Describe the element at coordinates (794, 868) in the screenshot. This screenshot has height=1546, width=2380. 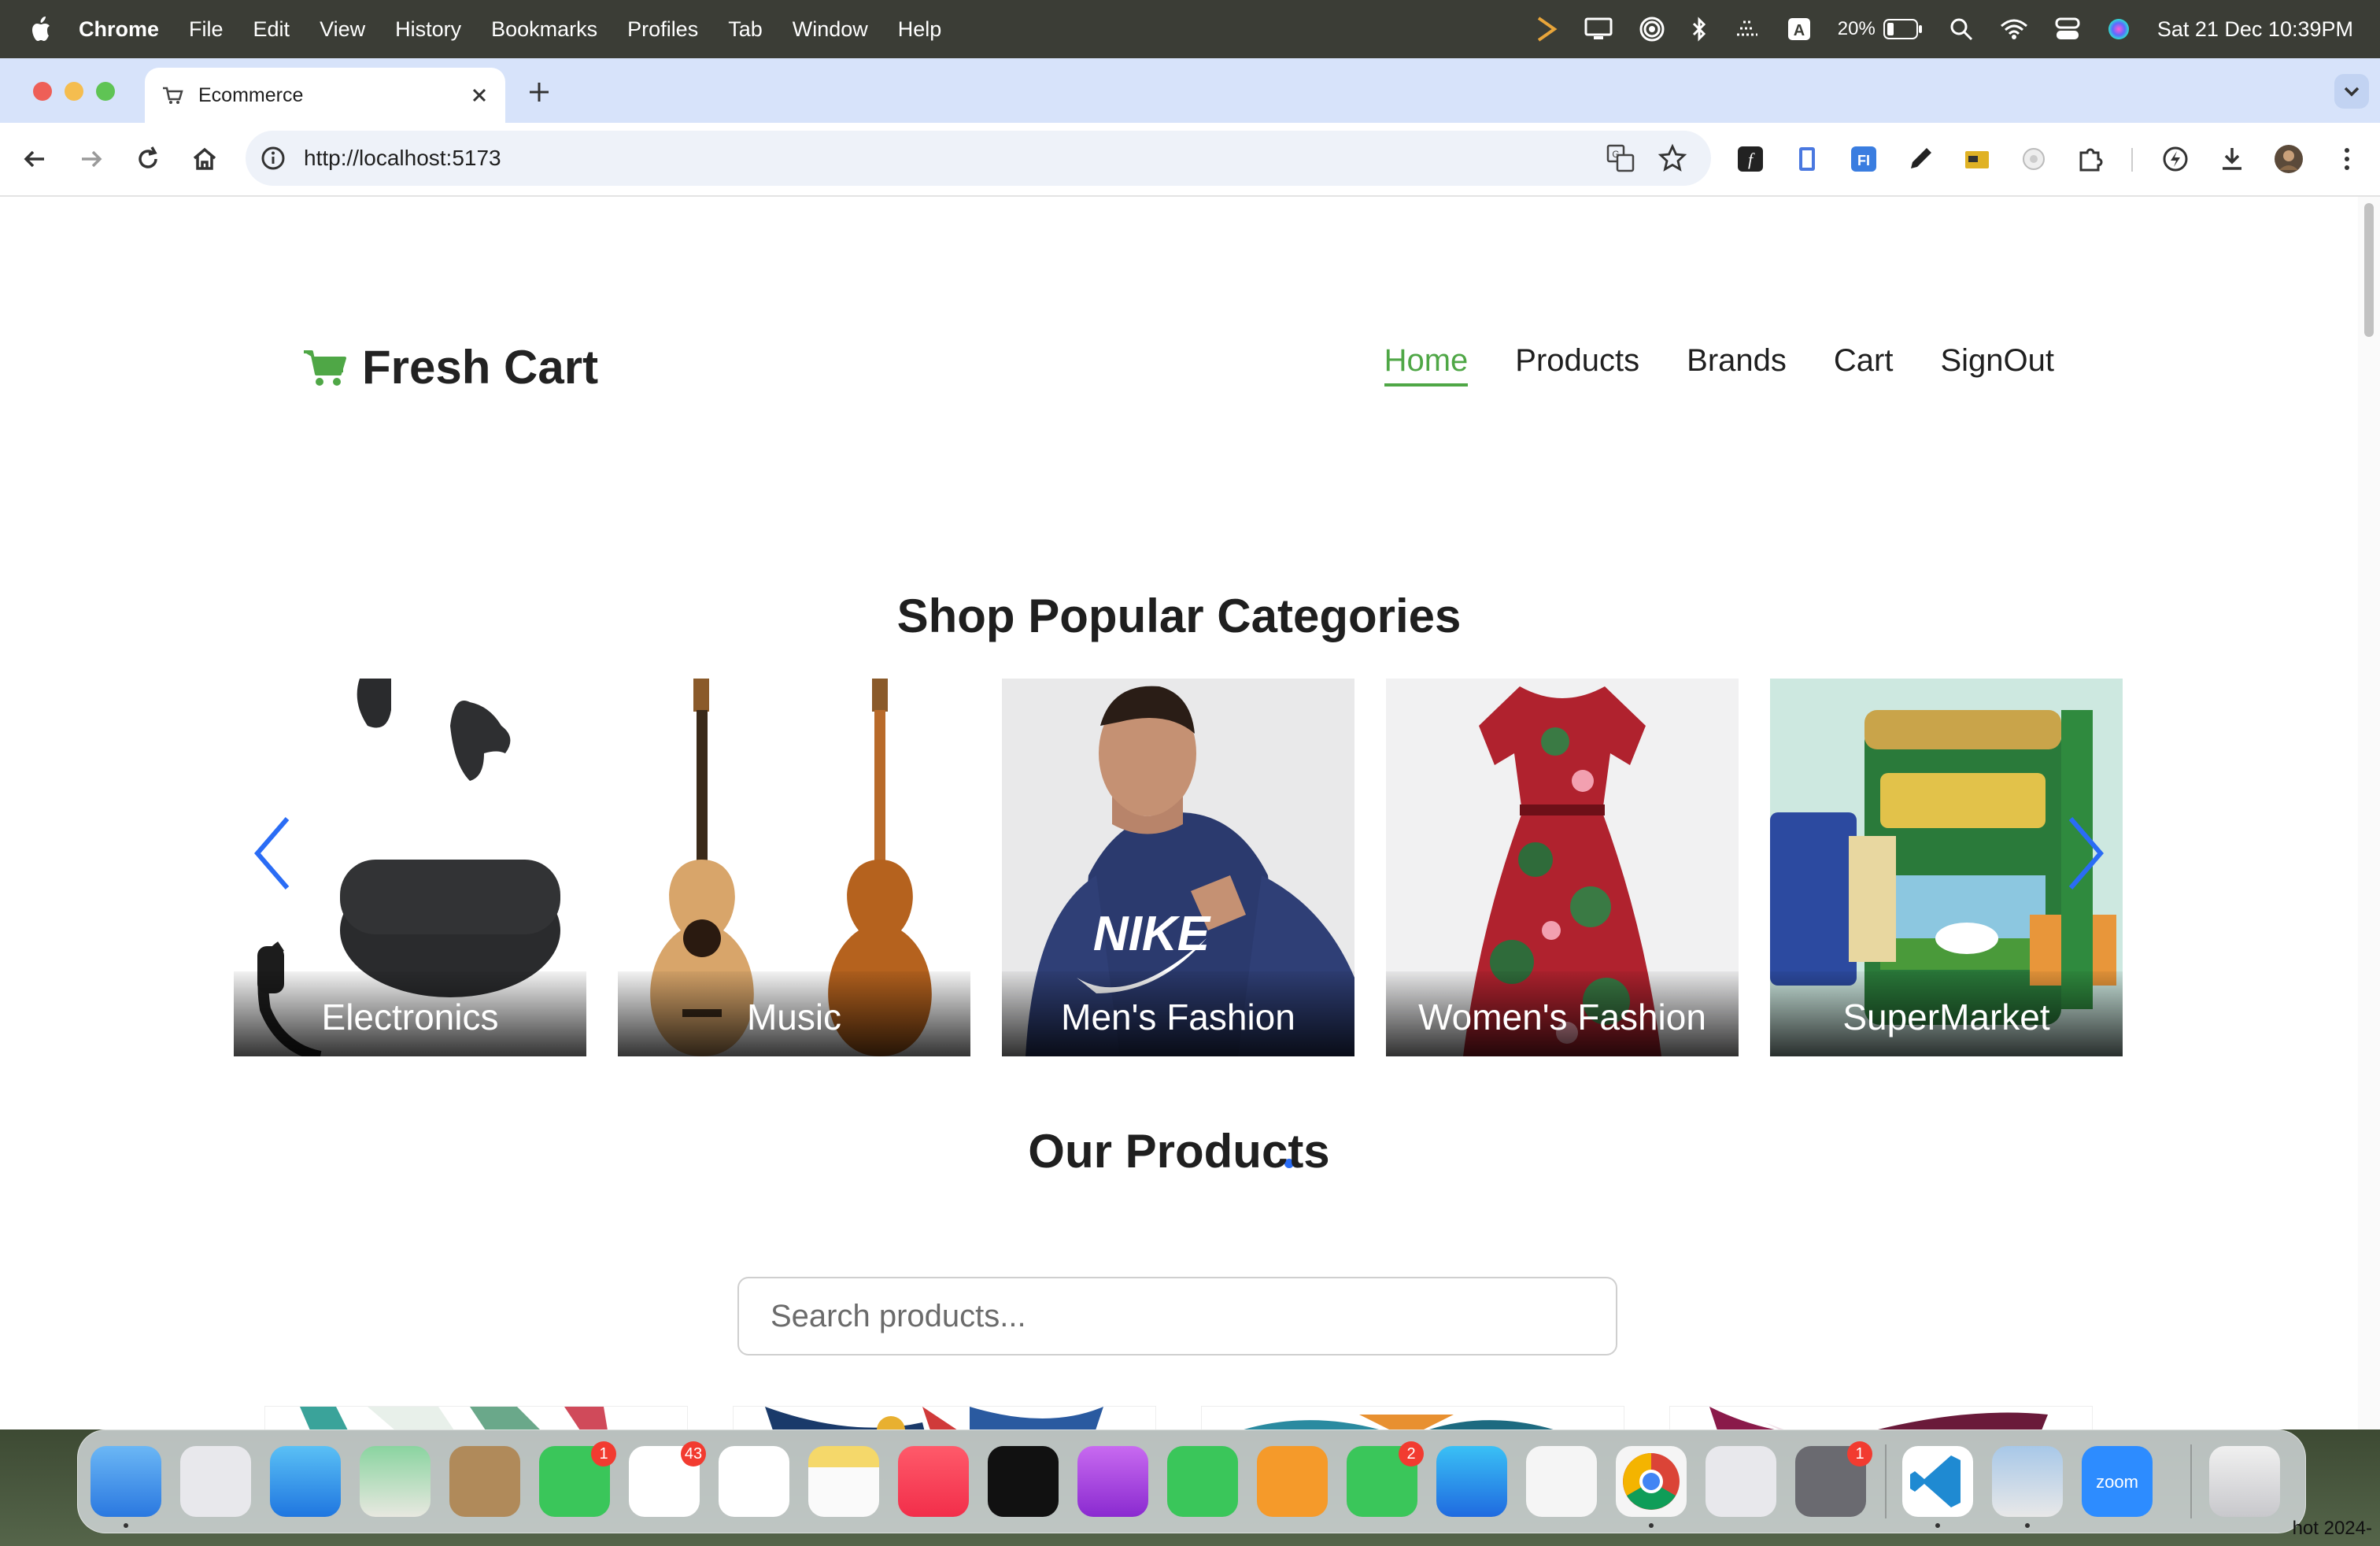
I see `category-card-music: Music` at that location.